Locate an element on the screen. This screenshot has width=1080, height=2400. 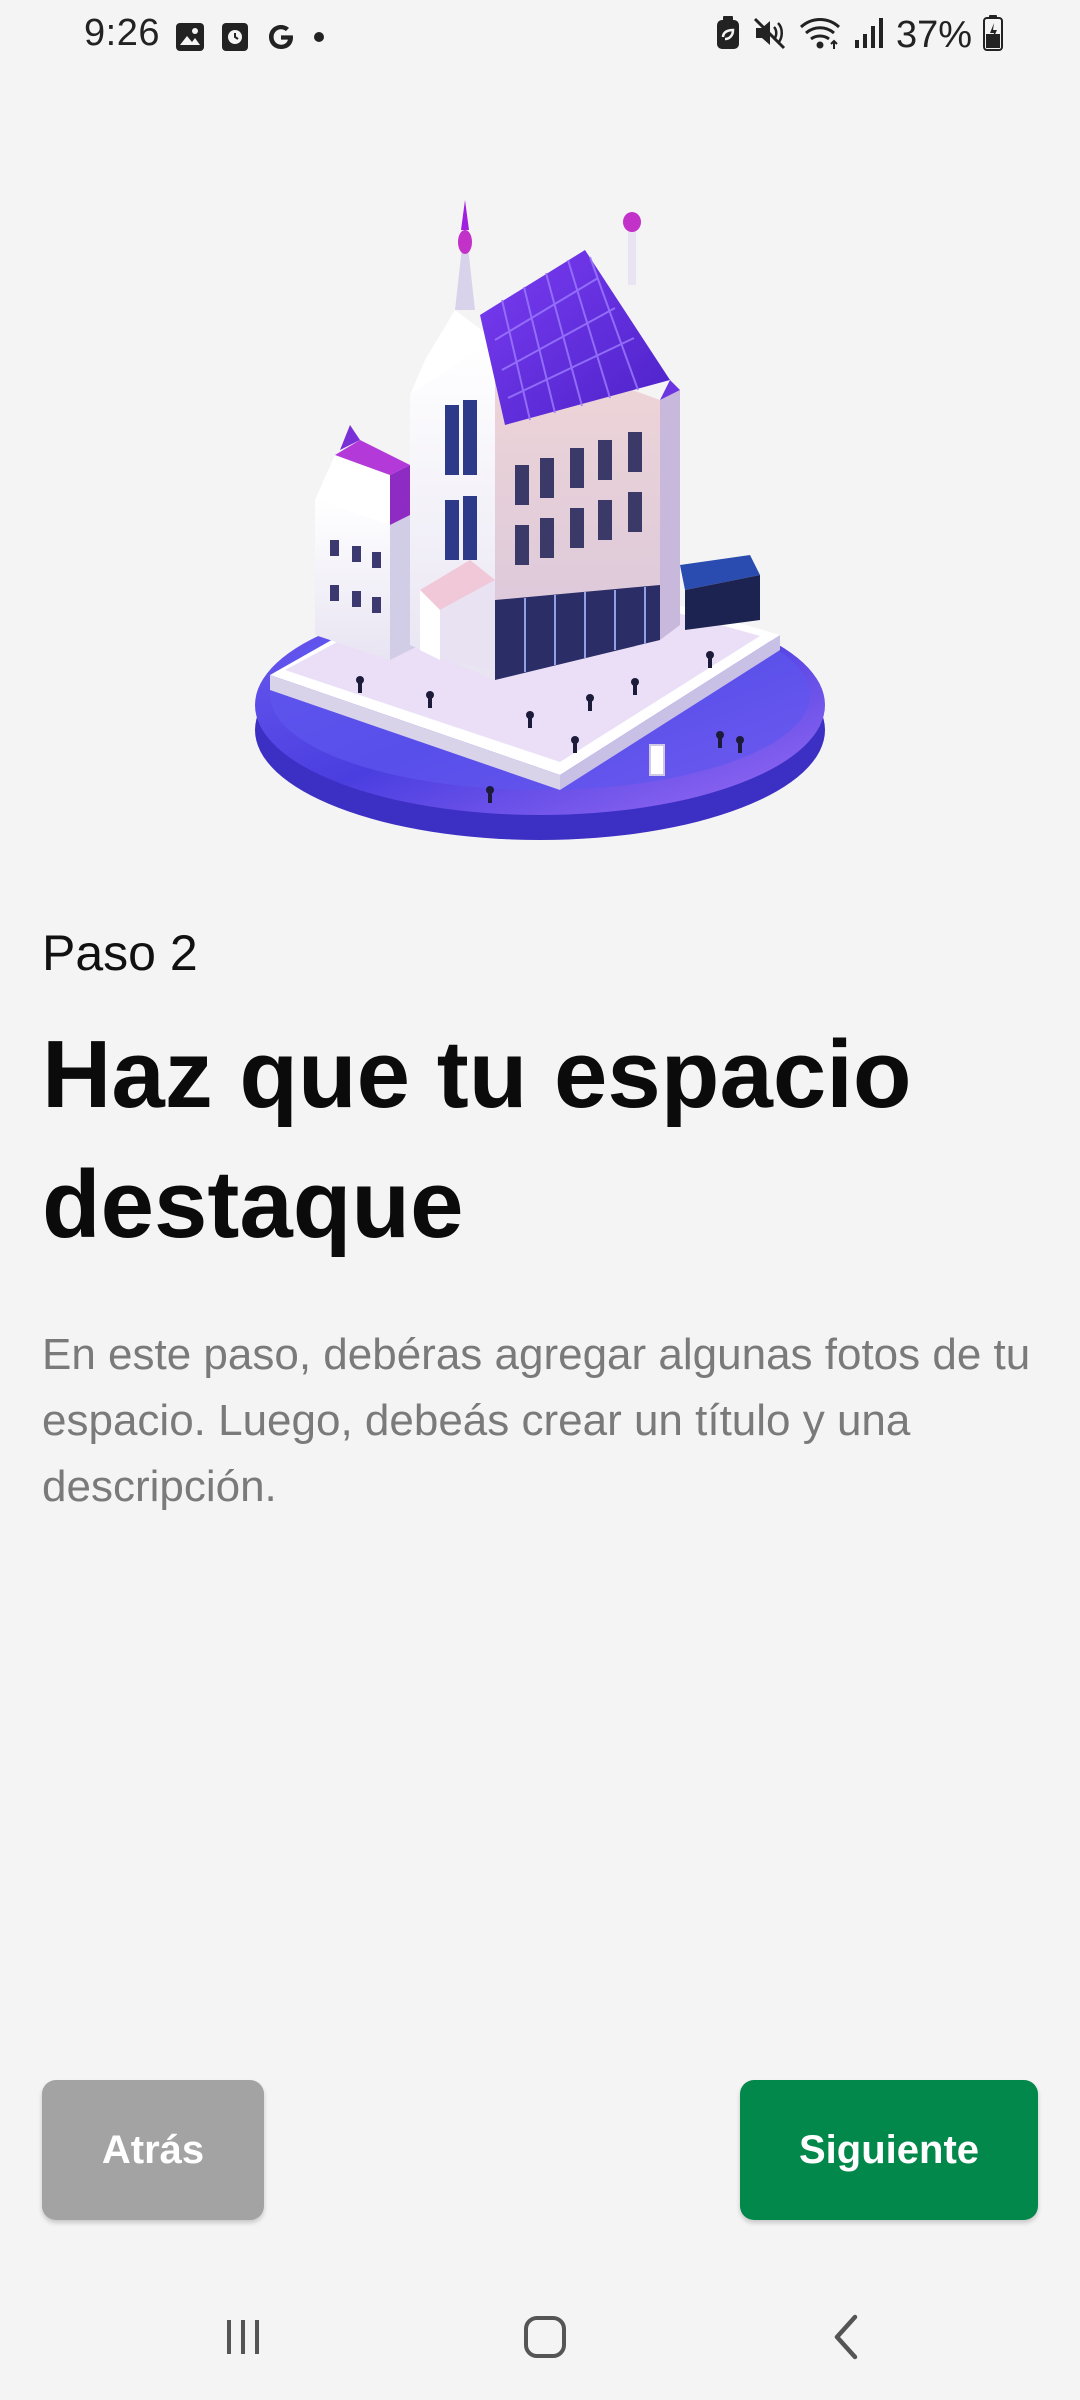
status-notification-icons is located at coordinates (250, 39).